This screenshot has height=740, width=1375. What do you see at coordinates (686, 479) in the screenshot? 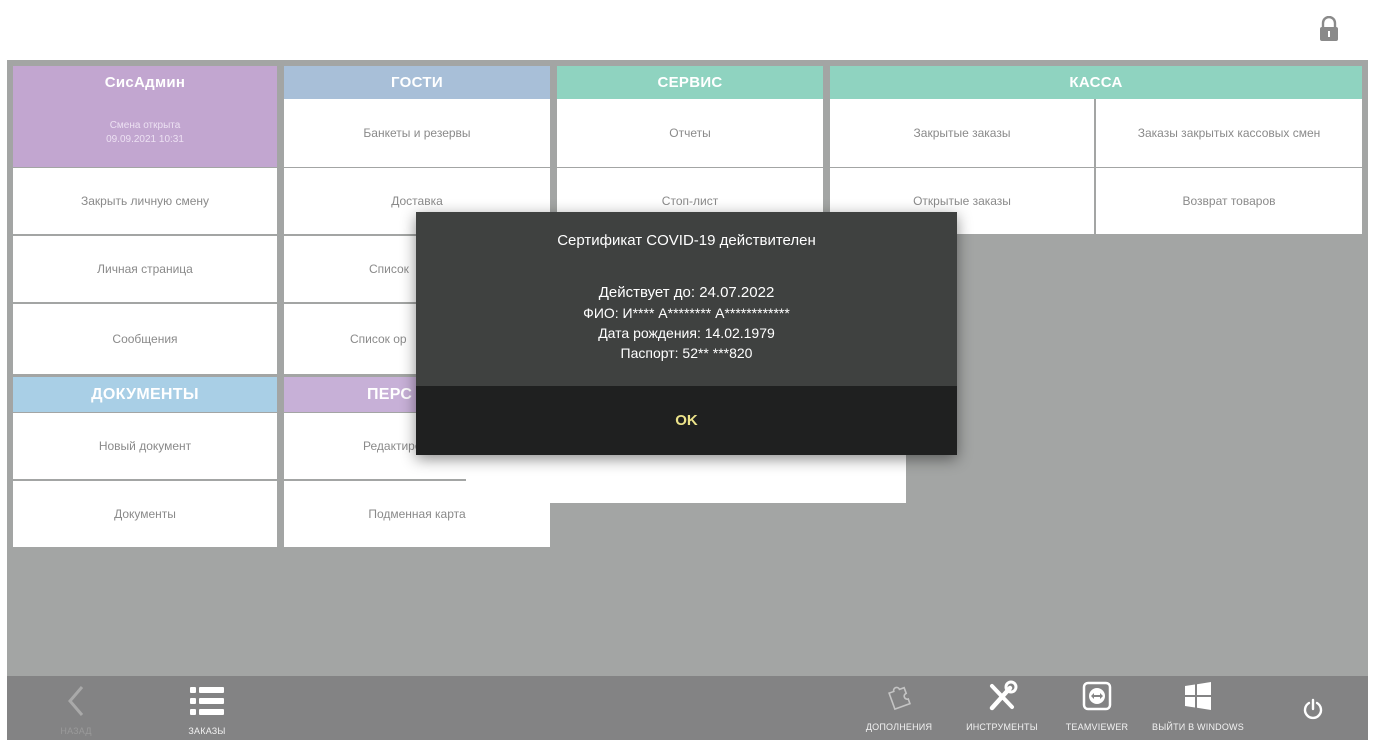
I see `underlying-popup` at bounding box center [686, 479].